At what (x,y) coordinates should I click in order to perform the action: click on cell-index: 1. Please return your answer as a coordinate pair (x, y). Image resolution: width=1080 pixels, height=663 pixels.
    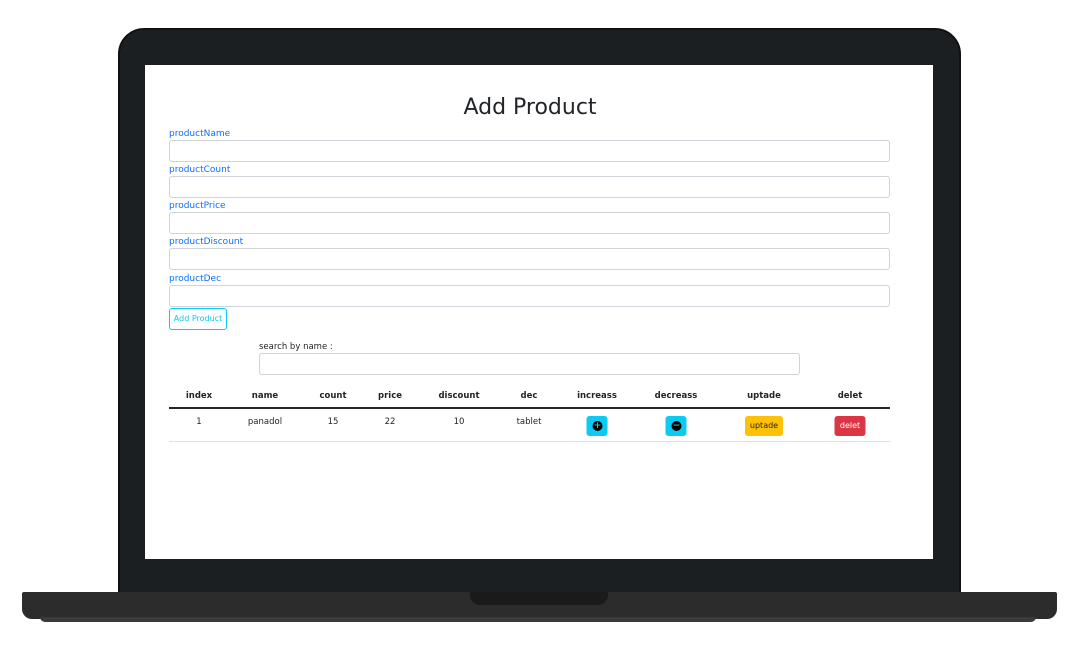
    Looking at the image, I should click on (199, 422).